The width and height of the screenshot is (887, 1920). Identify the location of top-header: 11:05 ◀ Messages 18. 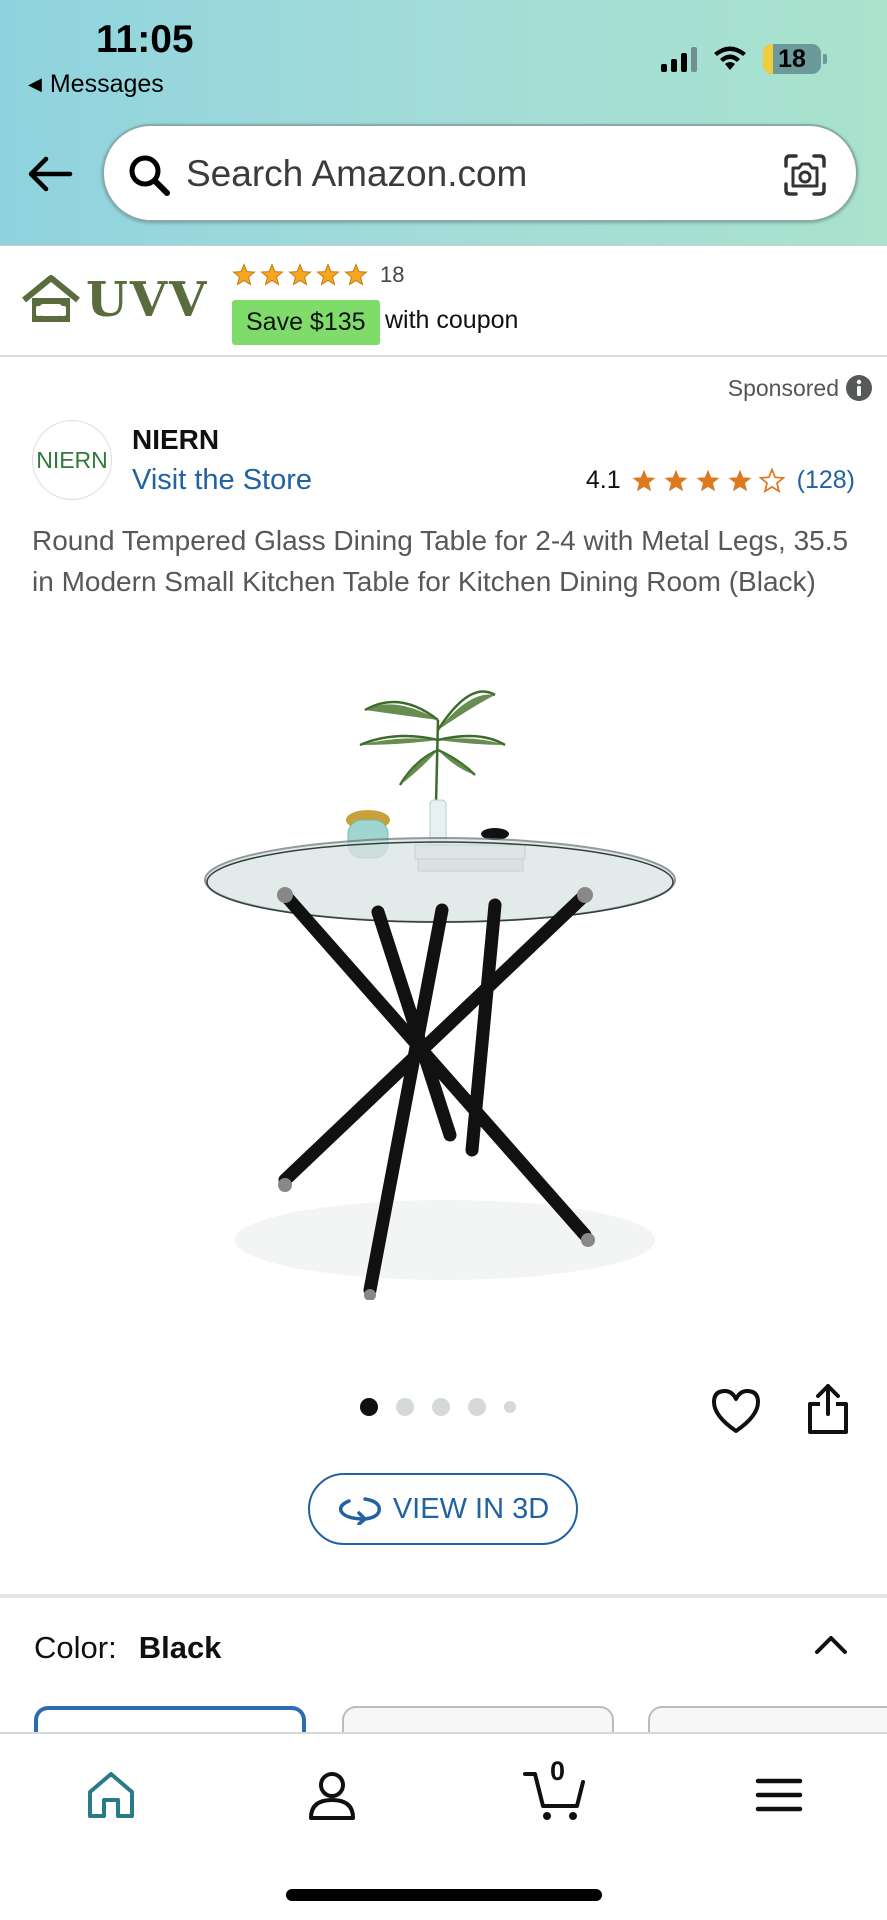
(443, 122).